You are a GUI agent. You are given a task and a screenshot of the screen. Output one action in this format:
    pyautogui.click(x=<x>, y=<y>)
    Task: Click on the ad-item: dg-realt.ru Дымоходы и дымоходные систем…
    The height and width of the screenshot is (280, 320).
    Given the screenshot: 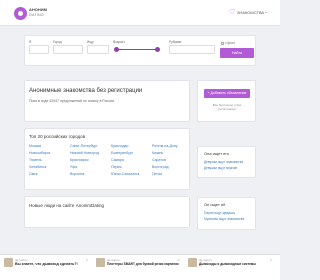 What is the action you would take?
    pyautogui.click(x=230, y=268)
    